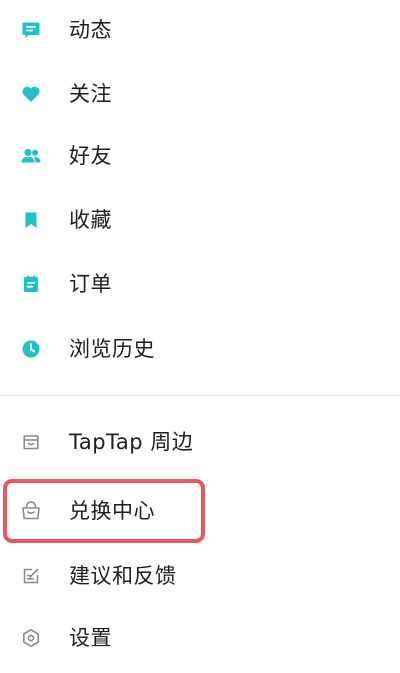 Image resolution: width=400 pixels, height=673 pixels. Describe the element at coordinates (200, 442) in the screenshot. I see `menu-item-merch-store: TapTap 周边` at that location.